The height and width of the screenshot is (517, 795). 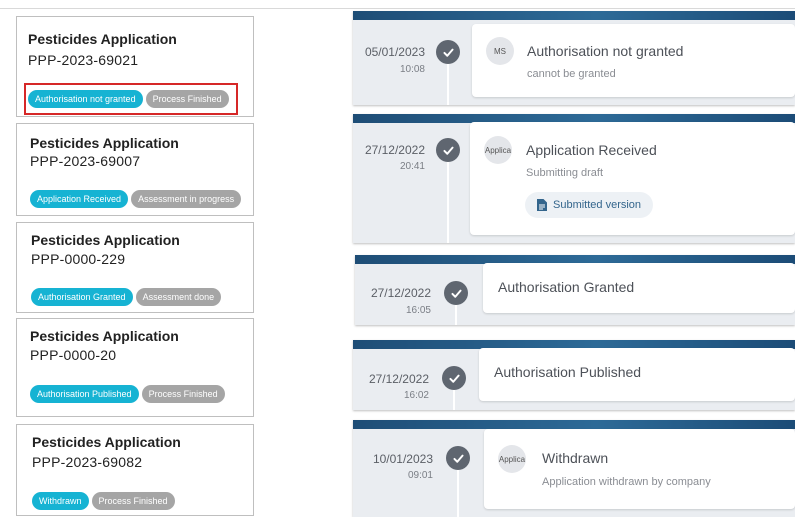 I want to click on event-card: Authorisation Published, so click(x=637, y=374).